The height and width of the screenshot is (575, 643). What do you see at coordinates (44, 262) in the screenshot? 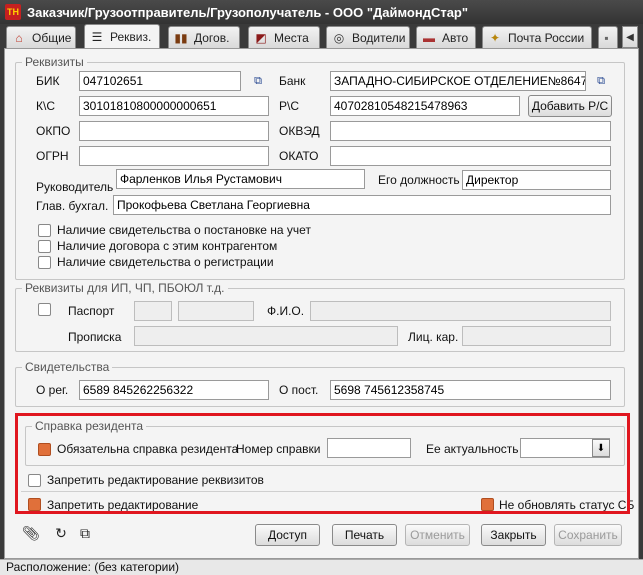
I see `registration-doc-checkbox` at bounding box center [44, 262].